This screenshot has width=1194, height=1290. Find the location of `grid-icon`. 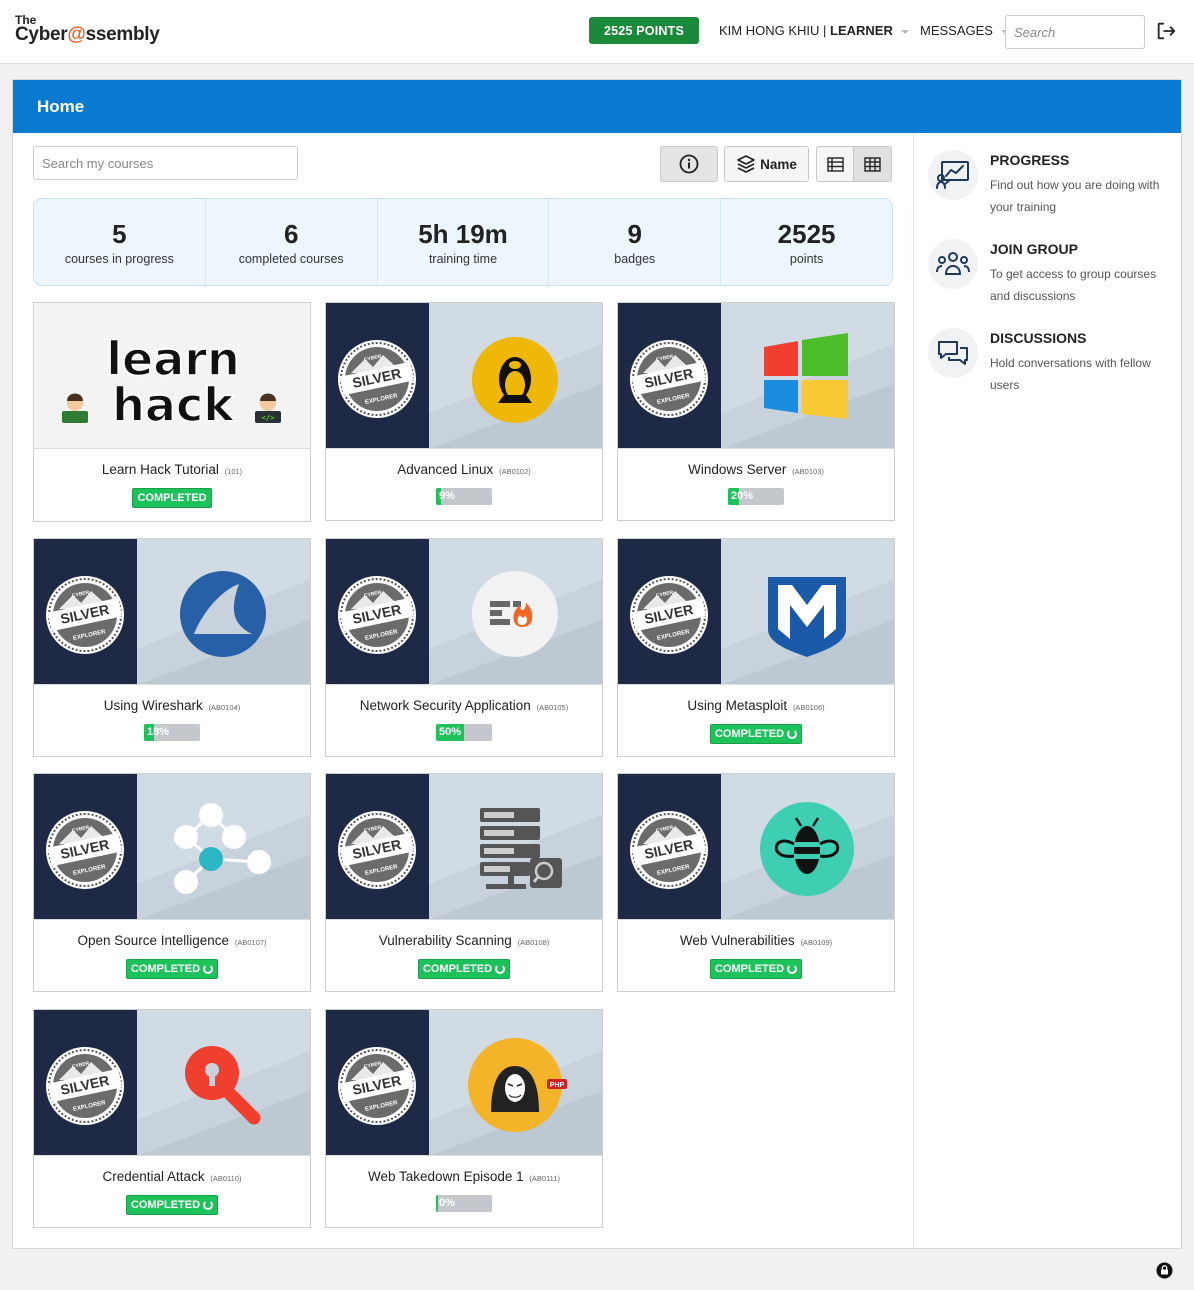

grid-icon is located at coordinates (872, 164).